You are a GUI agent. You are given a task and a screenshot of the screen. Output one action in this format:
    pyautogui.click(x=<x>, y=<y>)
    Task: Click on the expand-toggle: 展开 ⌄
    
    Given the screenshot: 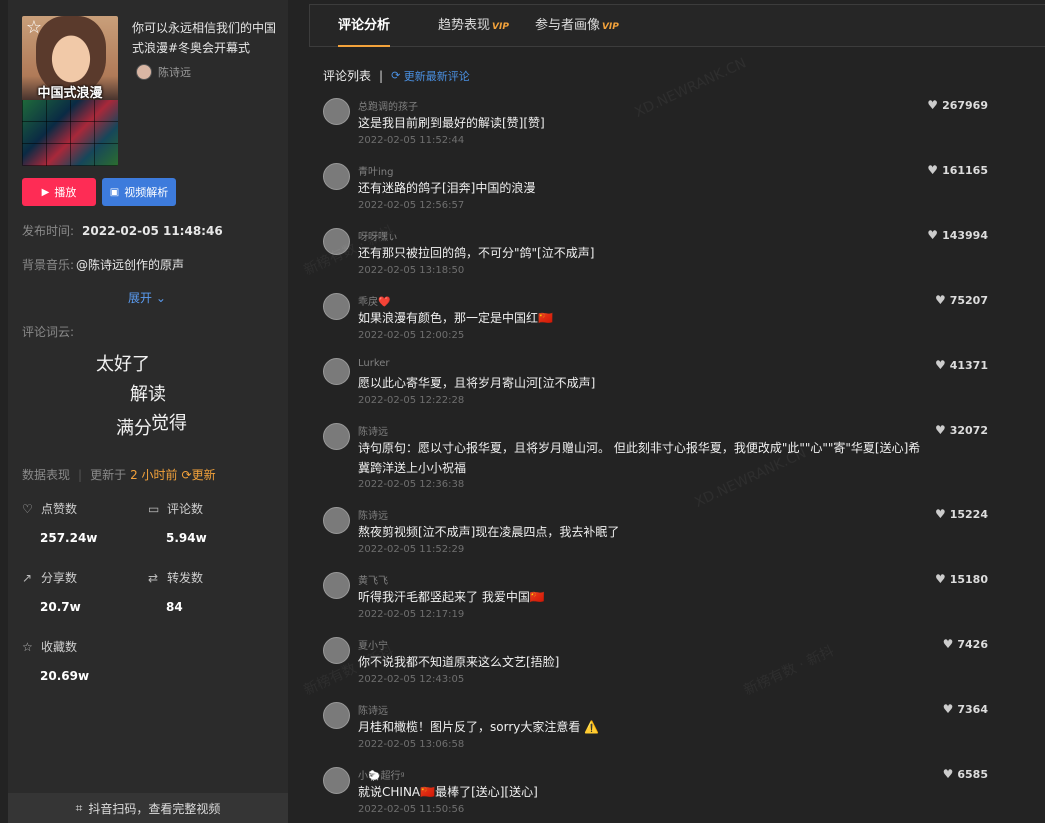 What is the action you would take?
    pyautogui.click(x=147, y=297)
    